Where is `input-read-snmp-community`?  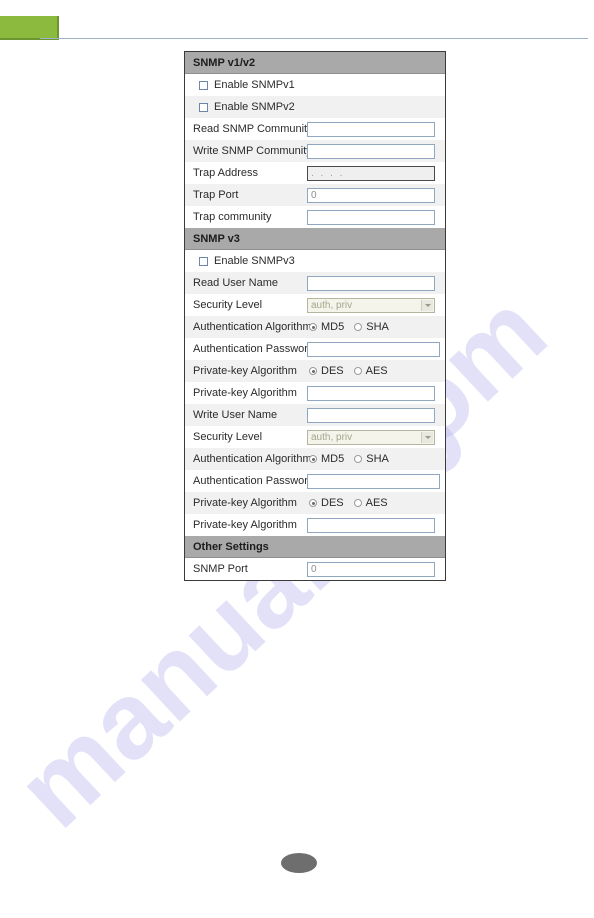 input-read-snmp-community is located at coordinates (371, 129).